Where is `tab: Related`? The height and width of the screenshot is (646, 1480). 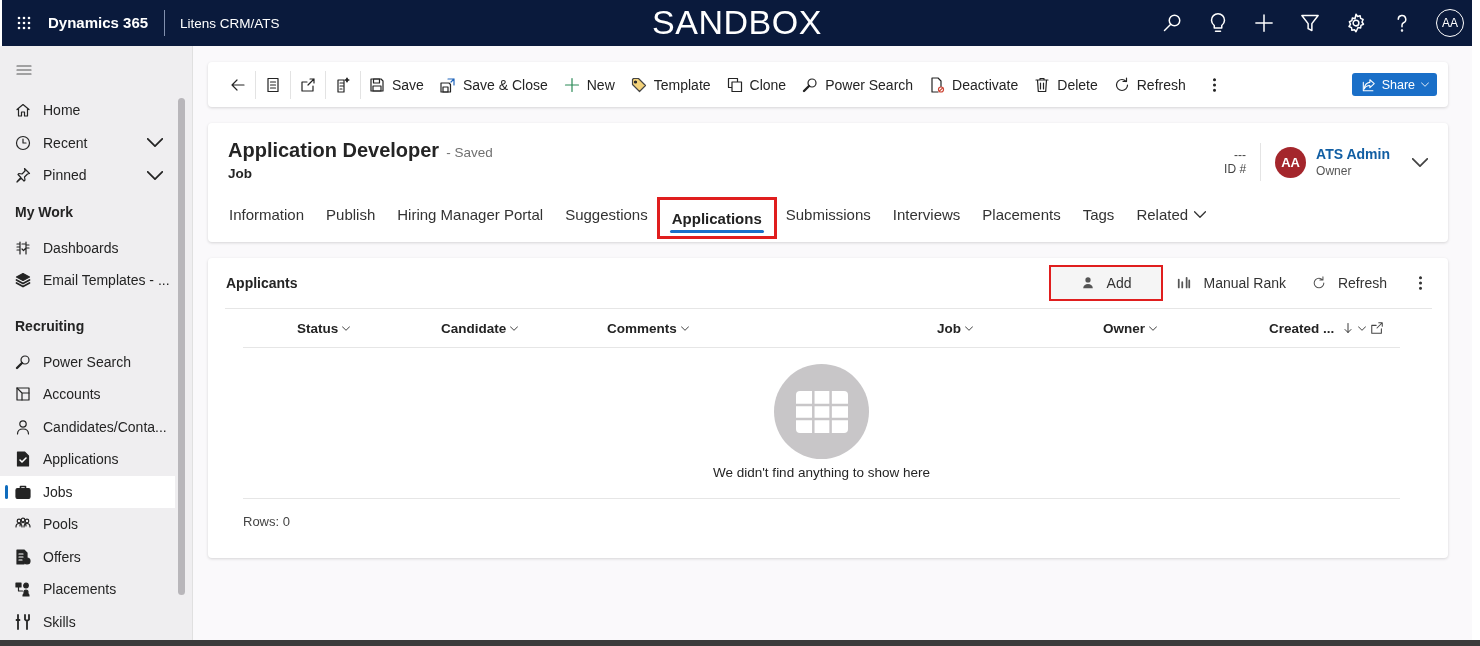
tab: Related is located at coordinates (1171, 214).